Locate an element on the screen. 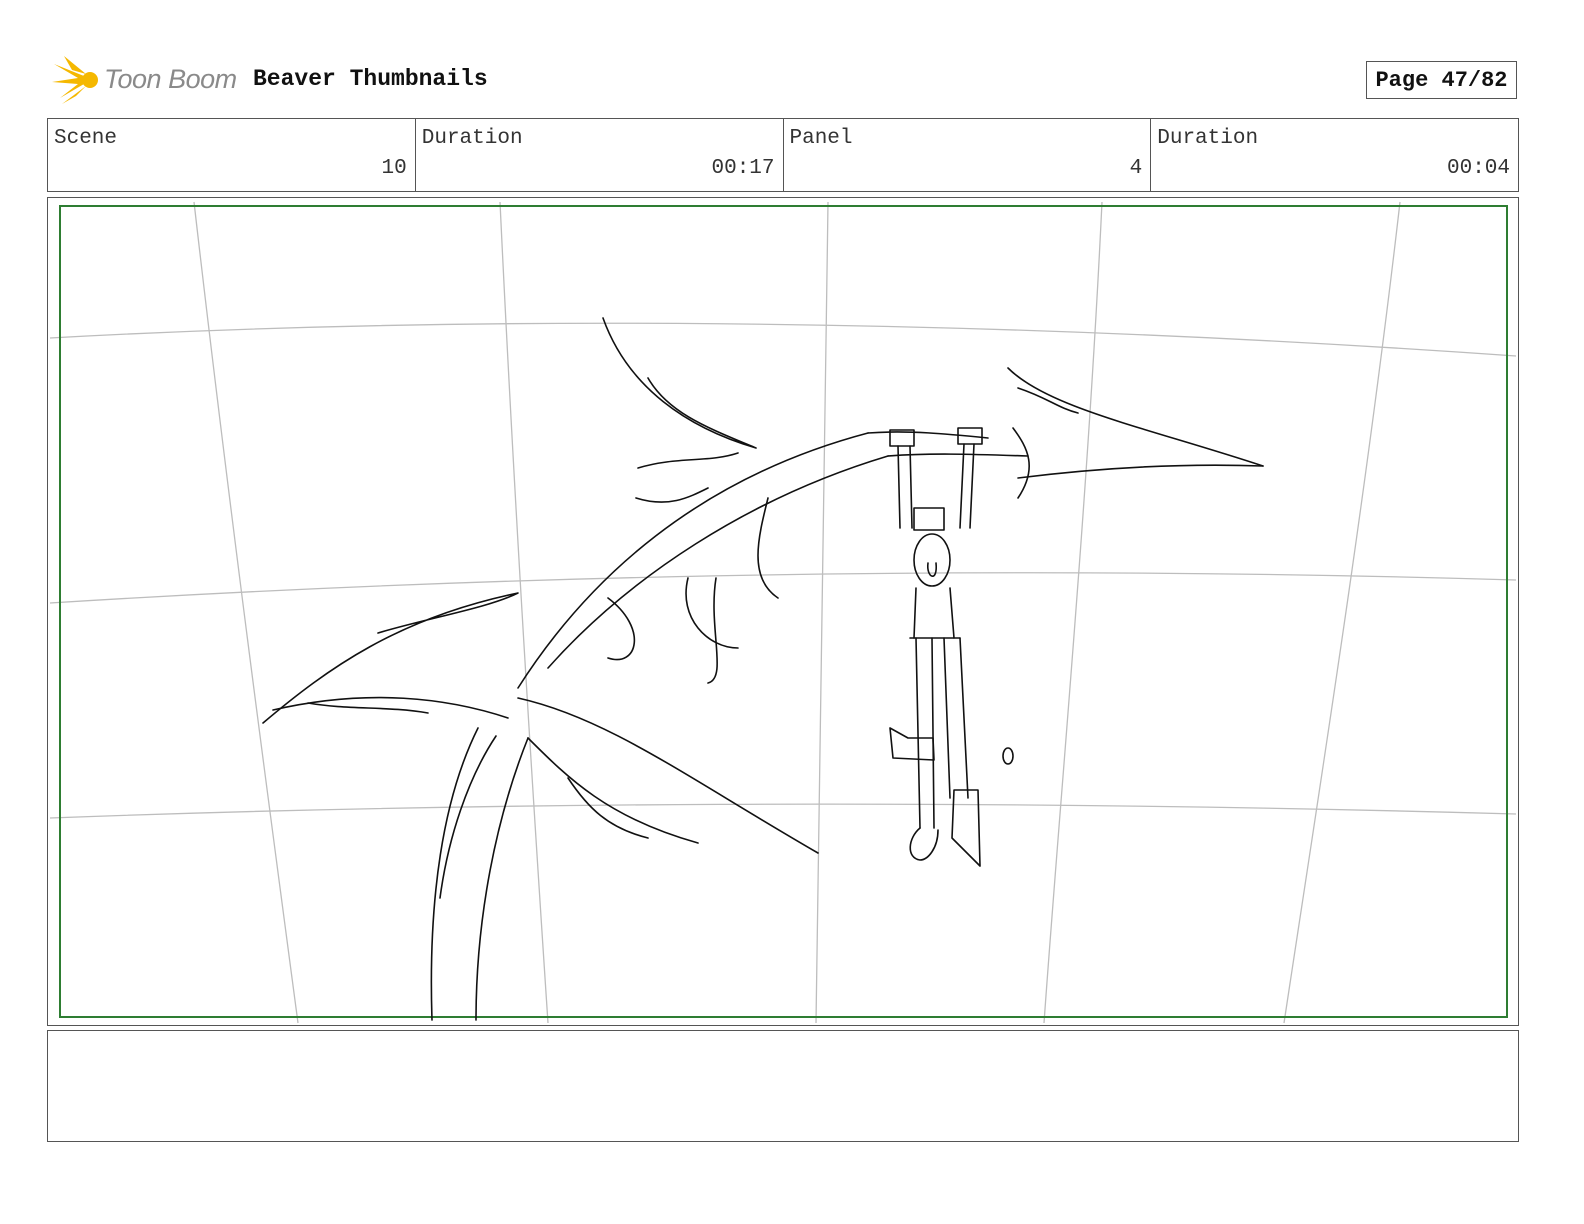  panel-notes is located at coordinates (783, 1086).